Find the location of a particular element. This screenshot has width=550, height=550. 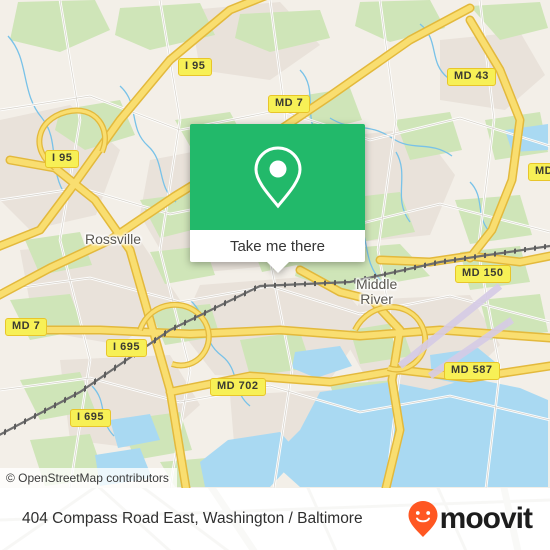

callout-tail is located at coordinates (277, 267).